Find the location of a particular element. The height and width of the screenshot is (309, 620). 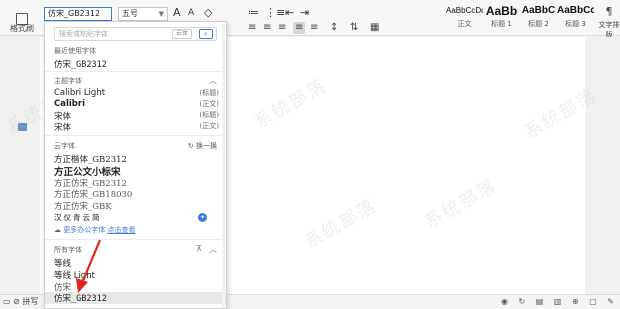

text-layout-icon: ¶ is located at coordinates (609, 11).